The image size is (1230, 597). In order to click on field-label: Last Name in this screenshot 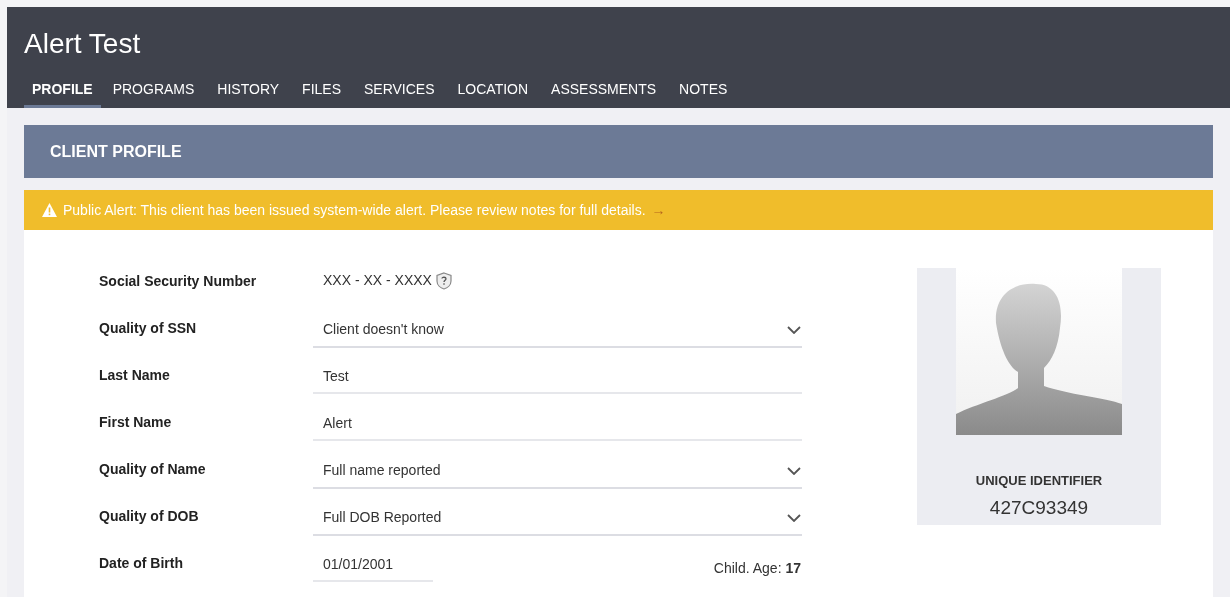, I will do `click(135, 375)`.